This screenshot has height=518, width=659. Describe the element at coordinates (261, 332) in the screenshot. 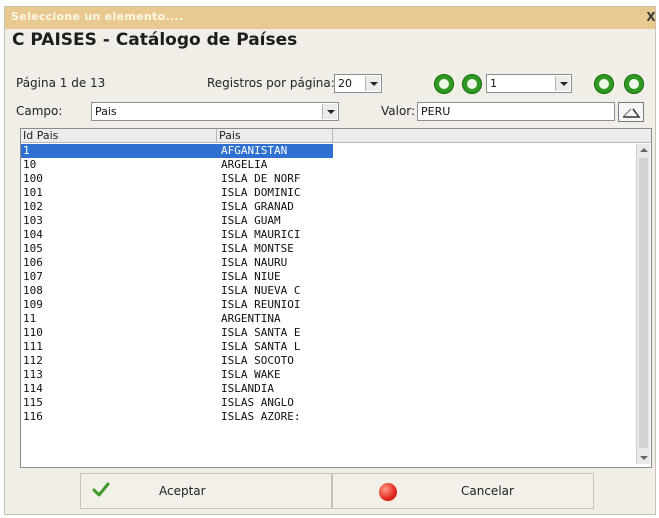

I see `cell-pais: ISLA SANTA E` at that location.